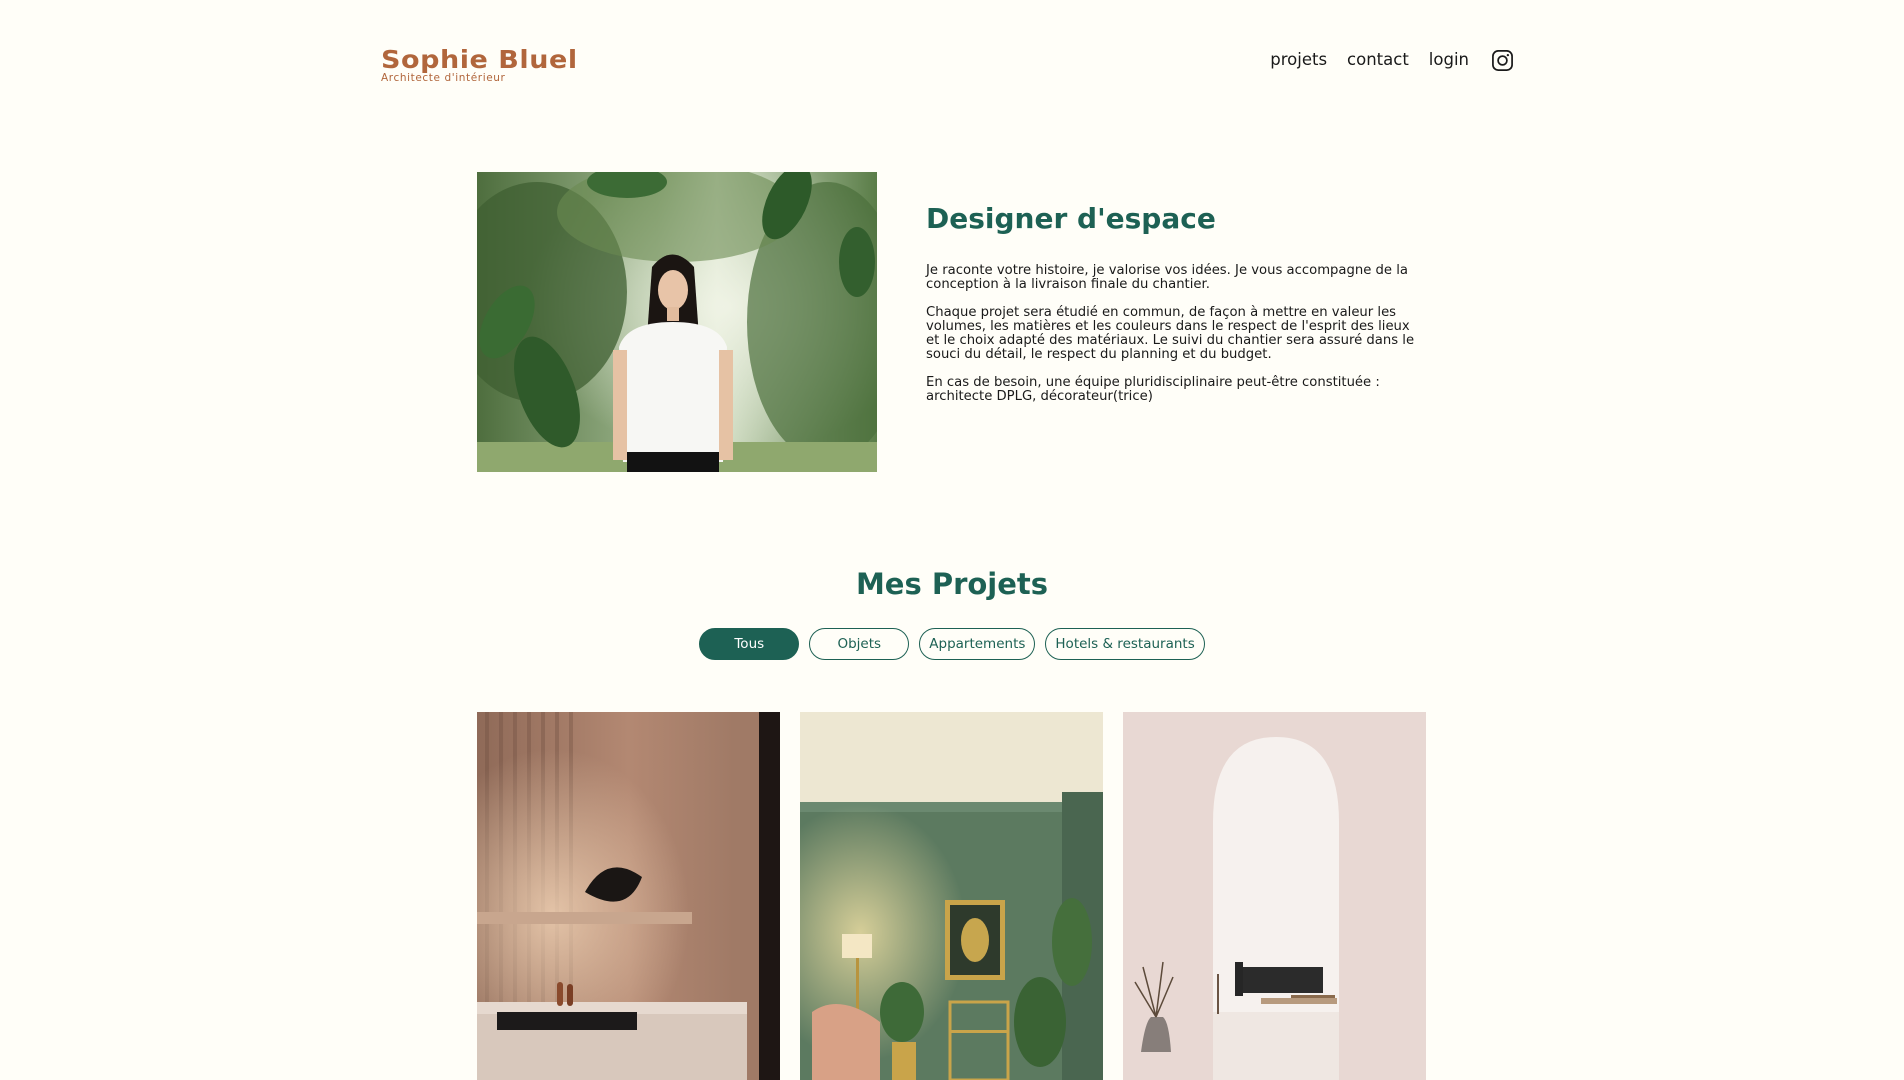 Image resolution: width=1904 pixels, height=1080 pixels. Describe the element at coordinates (1071, 218) in the screenshot. I see `intro-title: Designer d'espace` at that location.